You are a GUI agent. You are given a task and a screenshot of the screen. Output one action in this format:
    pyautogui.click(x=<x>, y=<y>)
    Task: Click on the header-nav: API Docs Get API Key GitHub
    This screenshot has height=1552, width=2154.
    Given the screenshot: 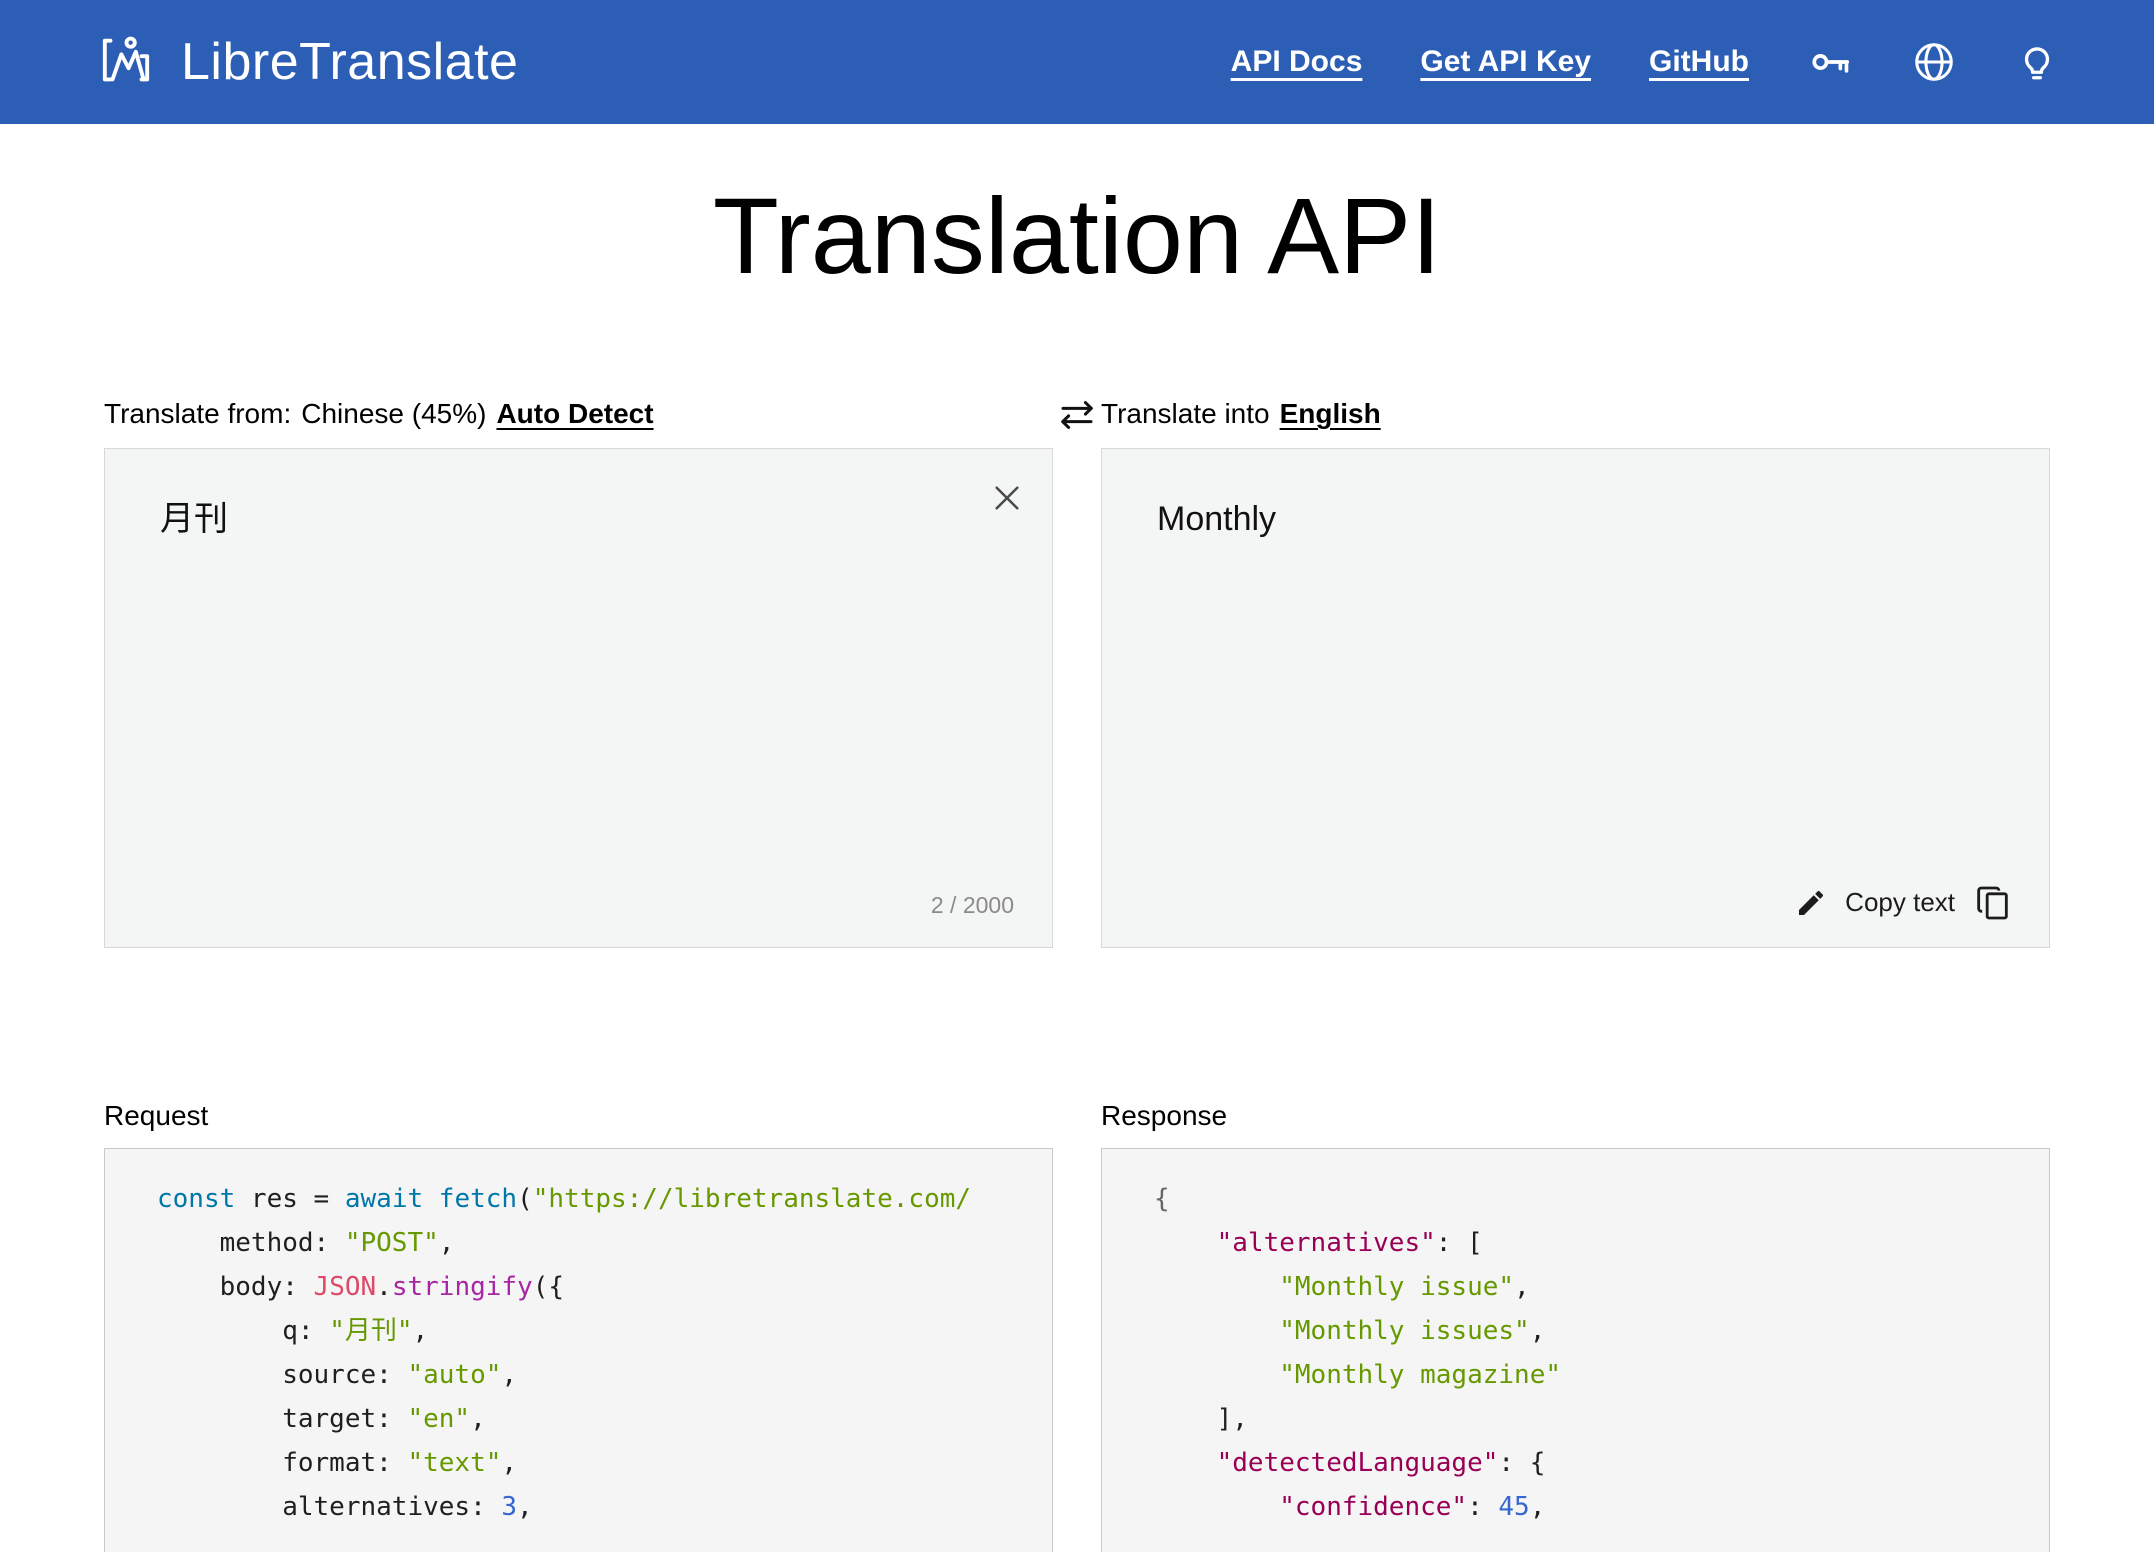 What is the action you would take?
    pyautogui.click(x=1645, y=62)
    